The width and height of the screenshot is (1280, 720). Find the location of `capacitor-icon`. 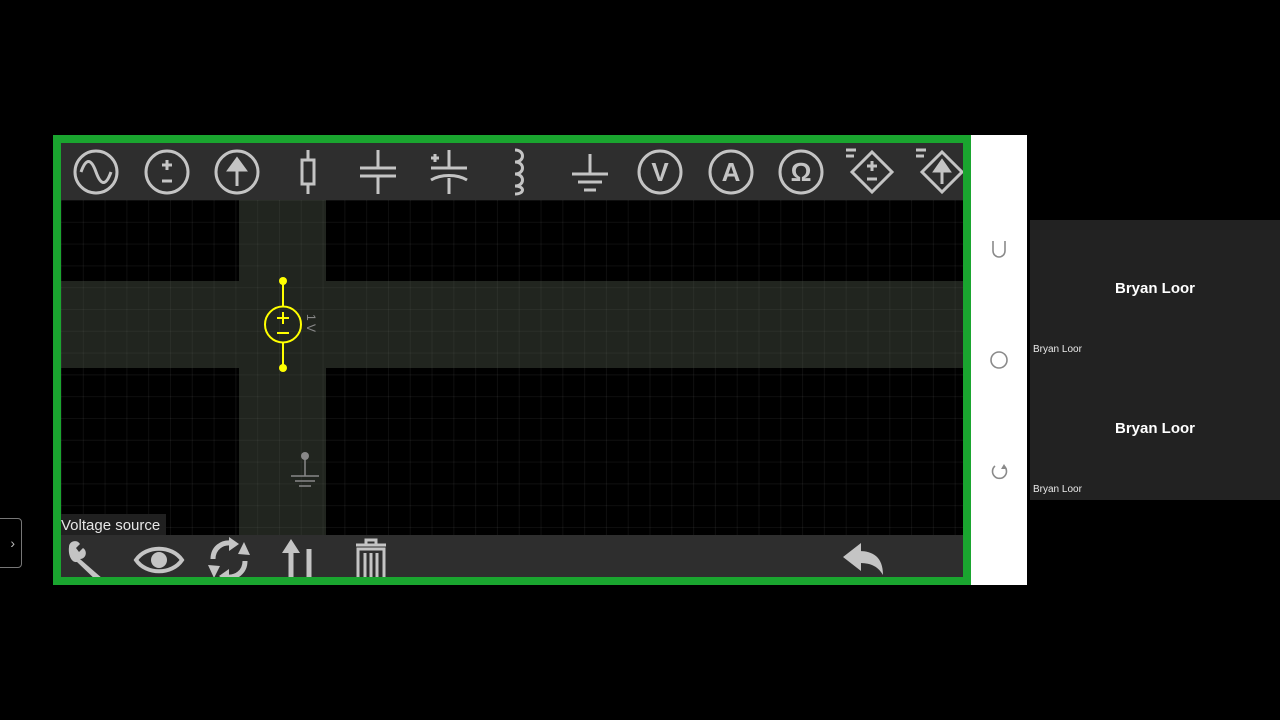

capacitor-icon is located at coordinates (378, 171).